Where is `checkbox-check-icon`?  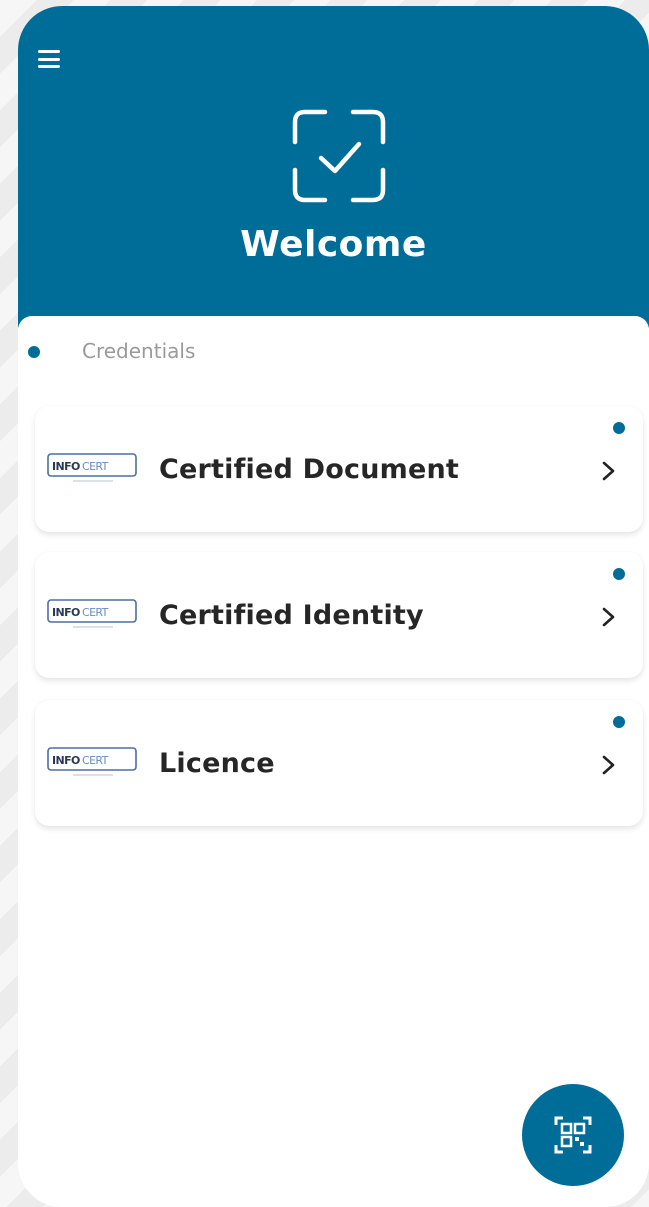
checkbox-check-icon is located at coordinates (339, 156).